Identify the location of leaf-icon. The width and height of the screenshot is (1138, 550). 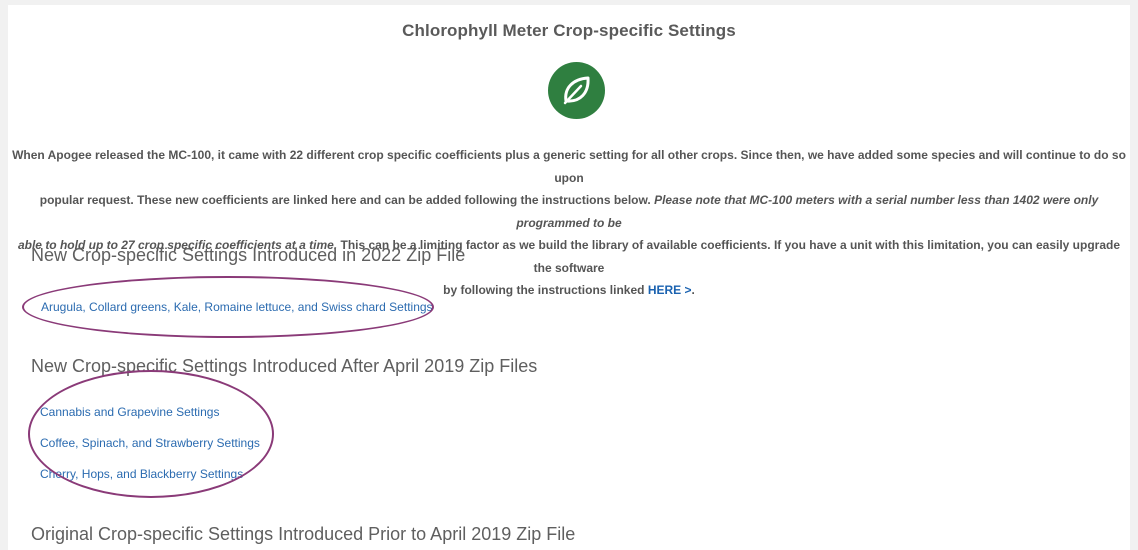
(576, 90).